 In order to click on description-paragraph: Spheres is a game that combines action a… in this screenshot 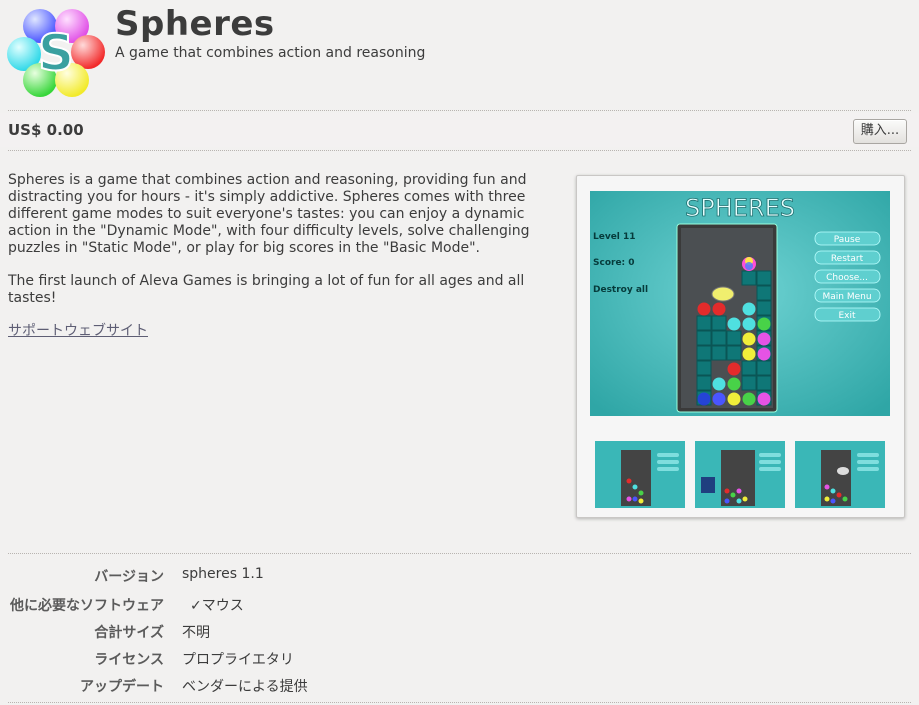, I will do `click(269, 214)`.